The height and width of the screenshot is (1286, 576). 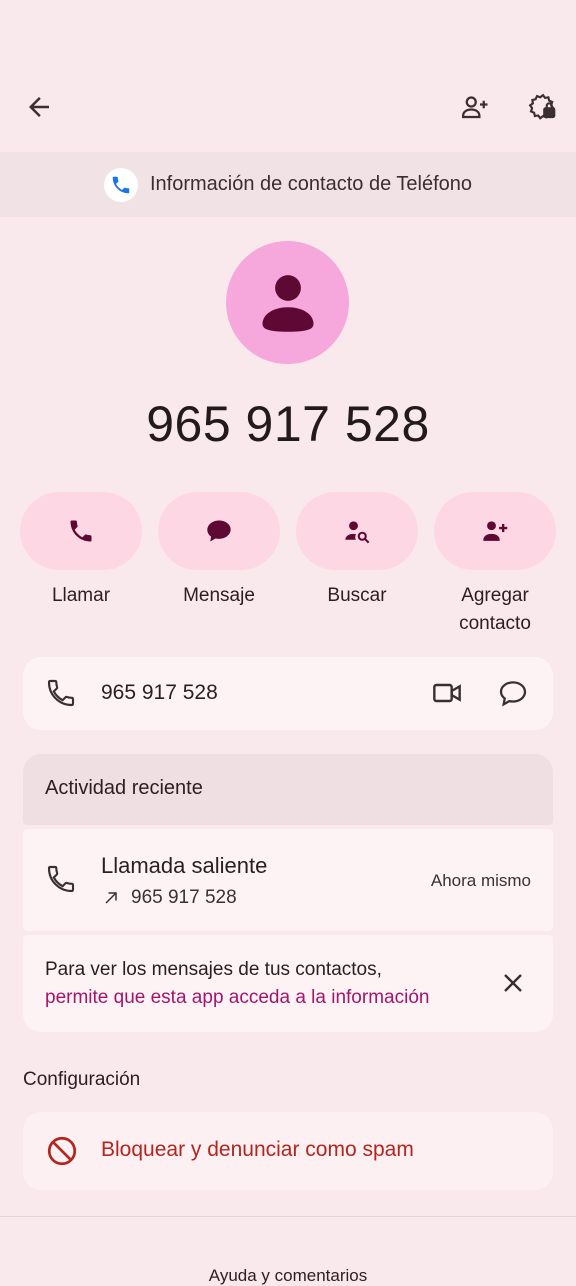 What do you see at coordinates (288, 693) in the screenshot?
I see `number-card: 965 917 528` at bounding box center [288, 693].